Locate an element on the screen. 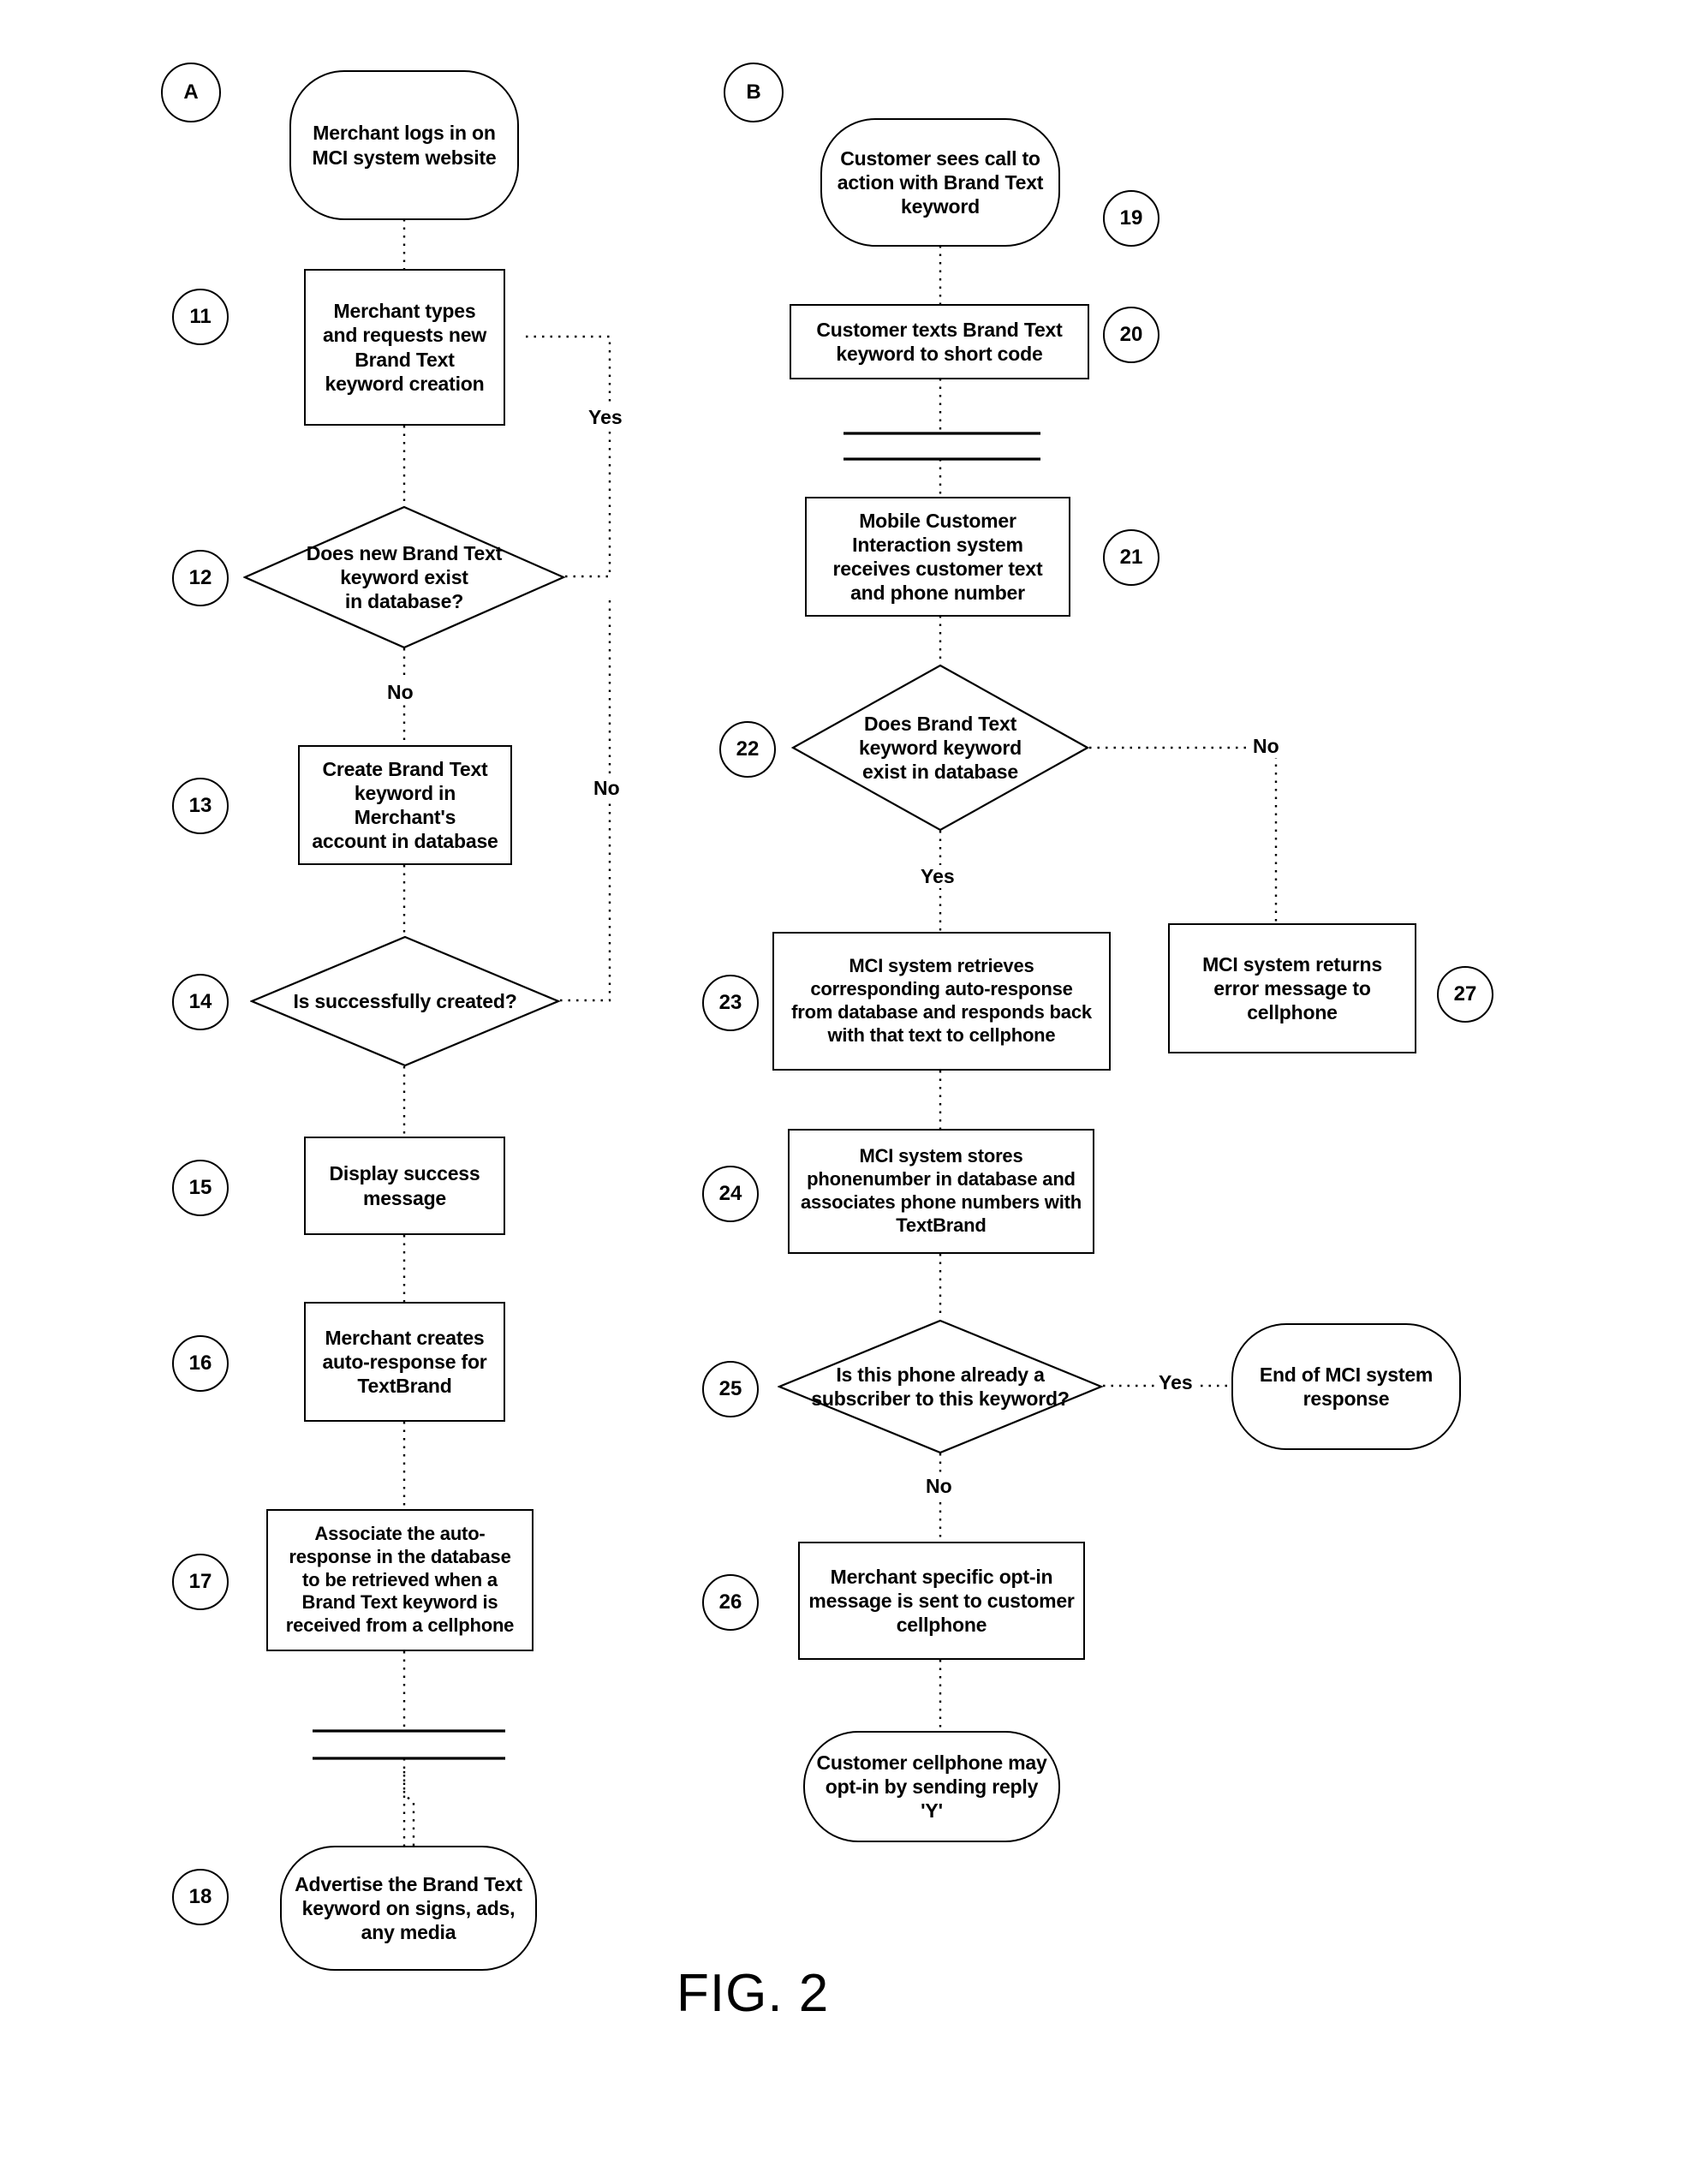 The image size is (1687, 2184). ref-circle-20: 20 is located at coordinates (1131, 335).